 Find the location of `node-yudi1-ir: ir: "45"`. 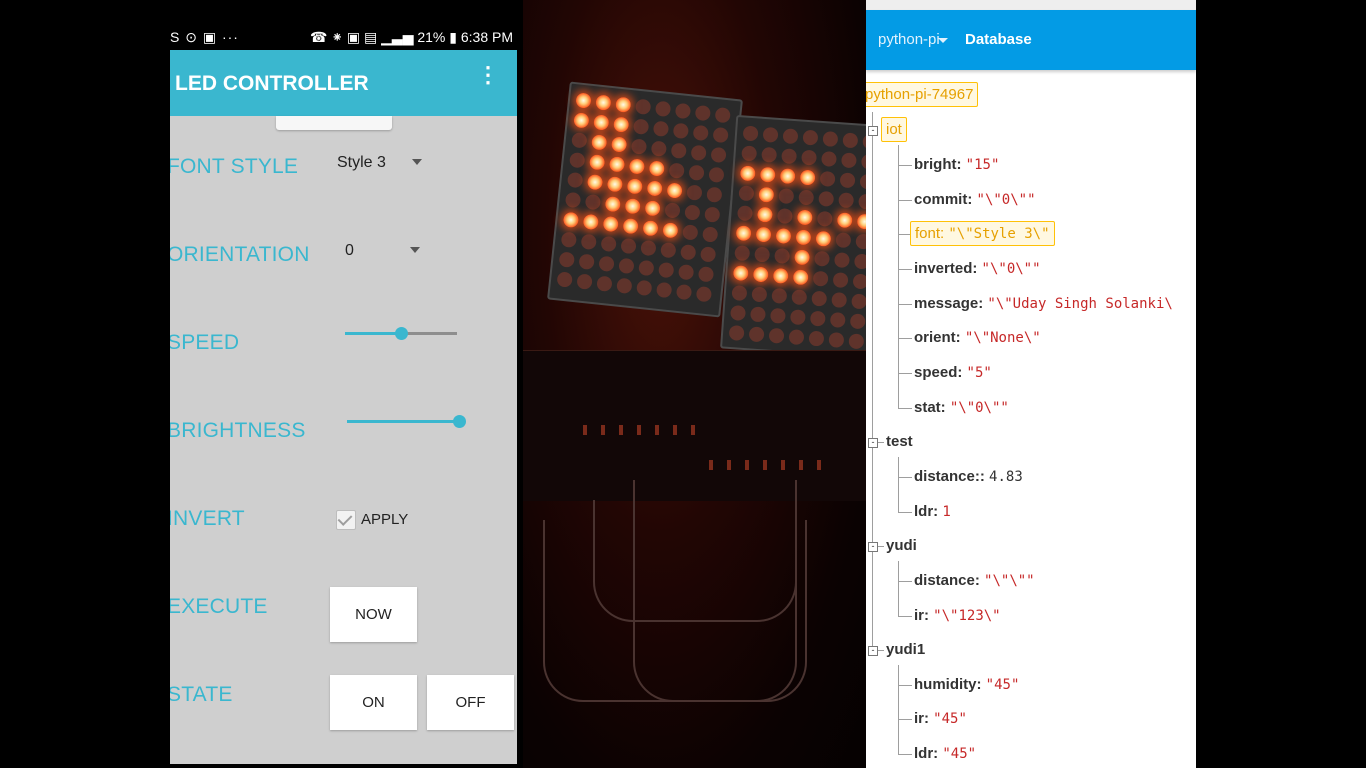

node-yudi1-ir: ir: "45" is located at coordinates (940, 718).